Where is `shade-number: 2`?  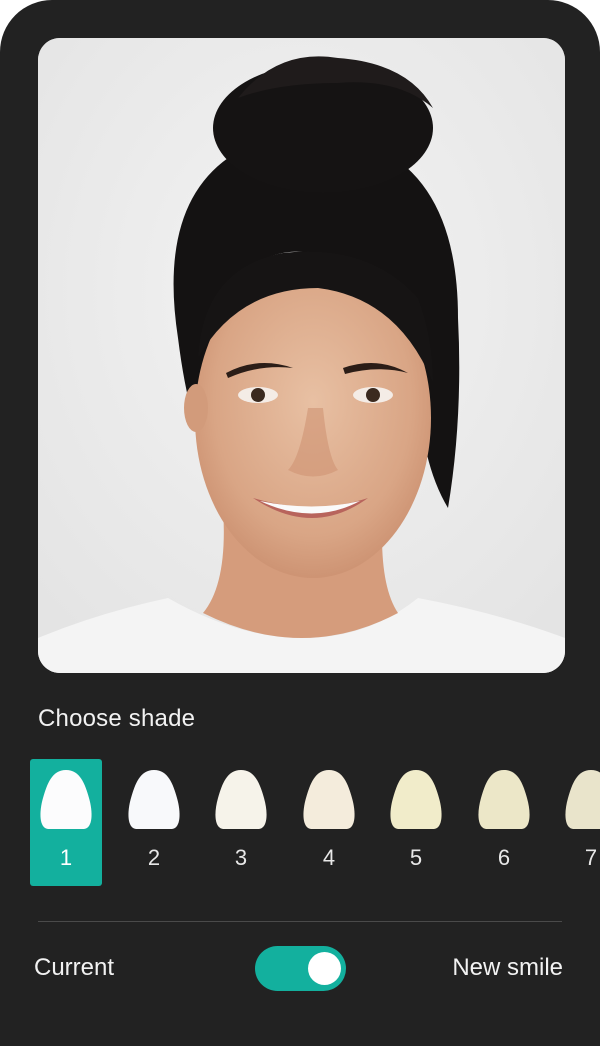
shade-number: 2 is located at coordinates (154, 857).